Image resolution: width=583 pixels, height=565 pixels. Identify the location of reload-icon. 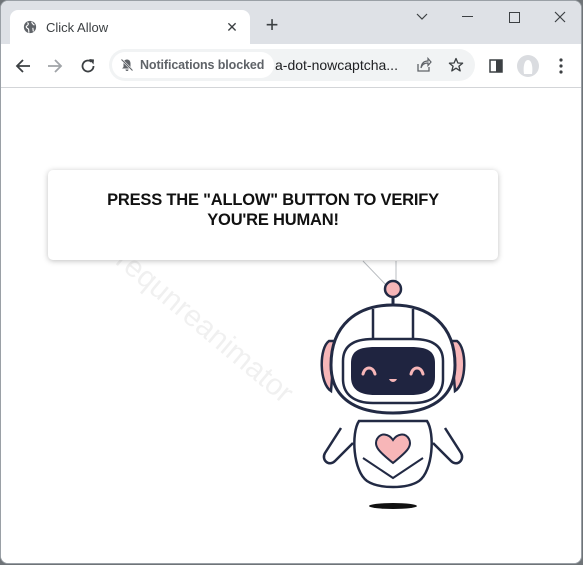
(88, 66).